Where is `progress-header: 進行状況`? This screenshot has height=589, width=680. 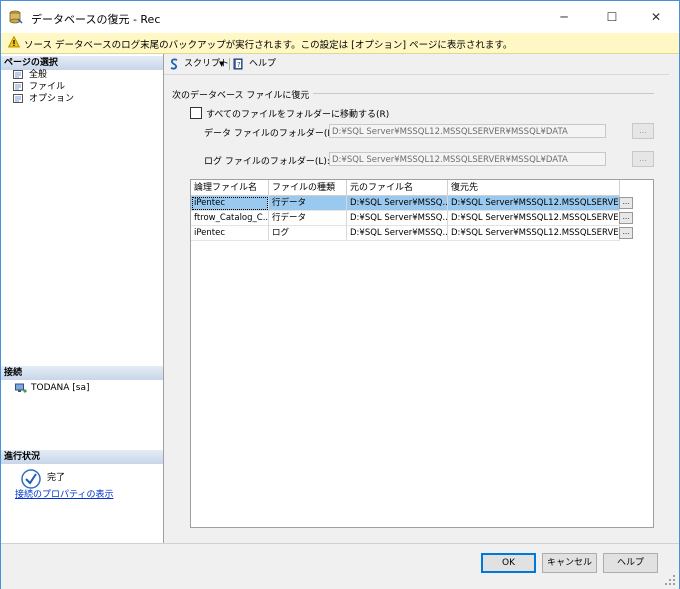
progress-header: 進行状況 is located at coordinates (82, 457).